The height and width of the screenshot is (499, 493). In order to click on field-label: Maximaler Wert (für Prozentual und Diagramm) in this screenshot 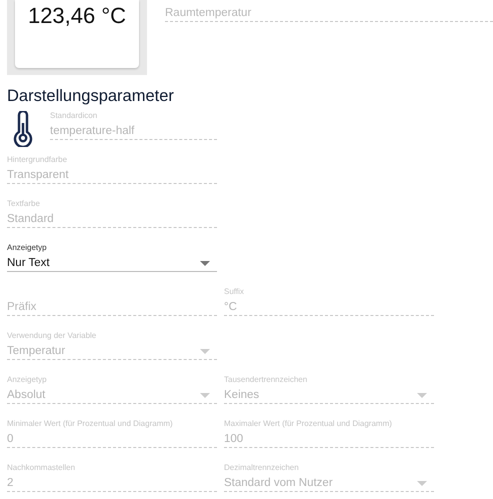, I will do `click(308, 424)`.